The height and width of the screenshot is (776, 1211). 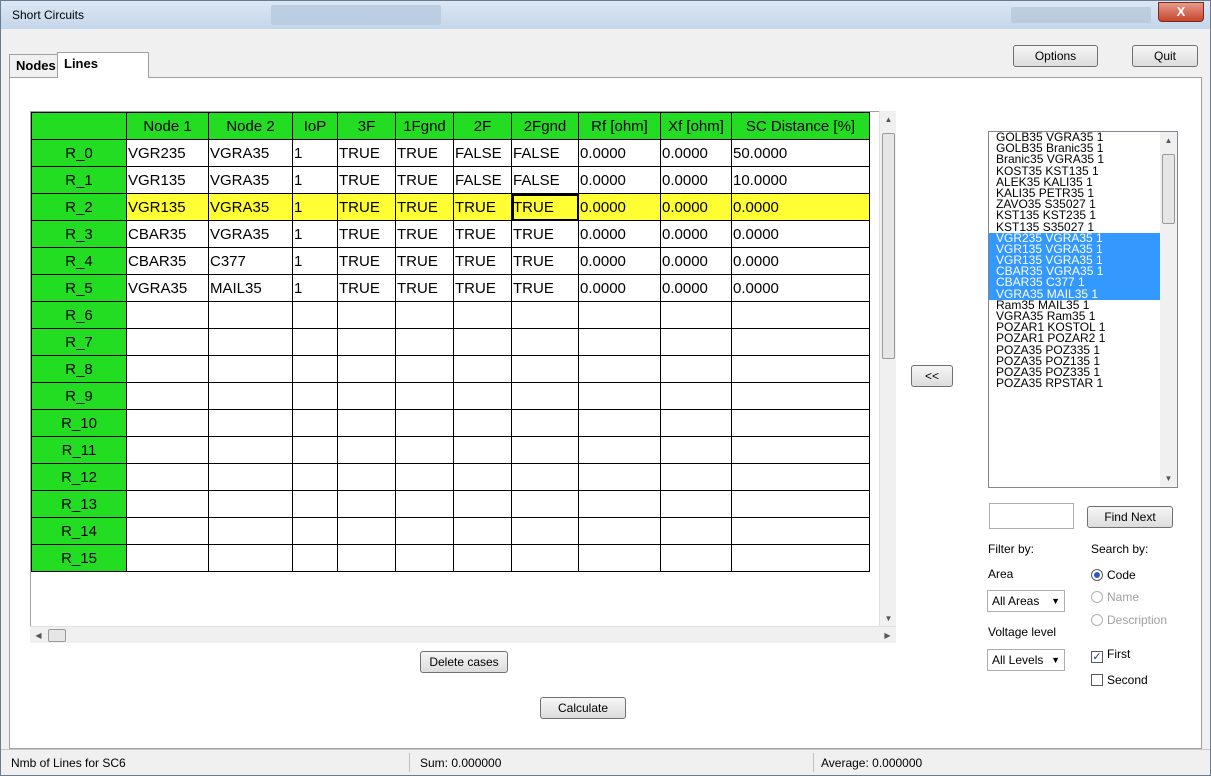 What do you see at coordinates (250, 180) in the screenshot?
I see `grid-cell: VGRA35` at bounding box center [250, 180].